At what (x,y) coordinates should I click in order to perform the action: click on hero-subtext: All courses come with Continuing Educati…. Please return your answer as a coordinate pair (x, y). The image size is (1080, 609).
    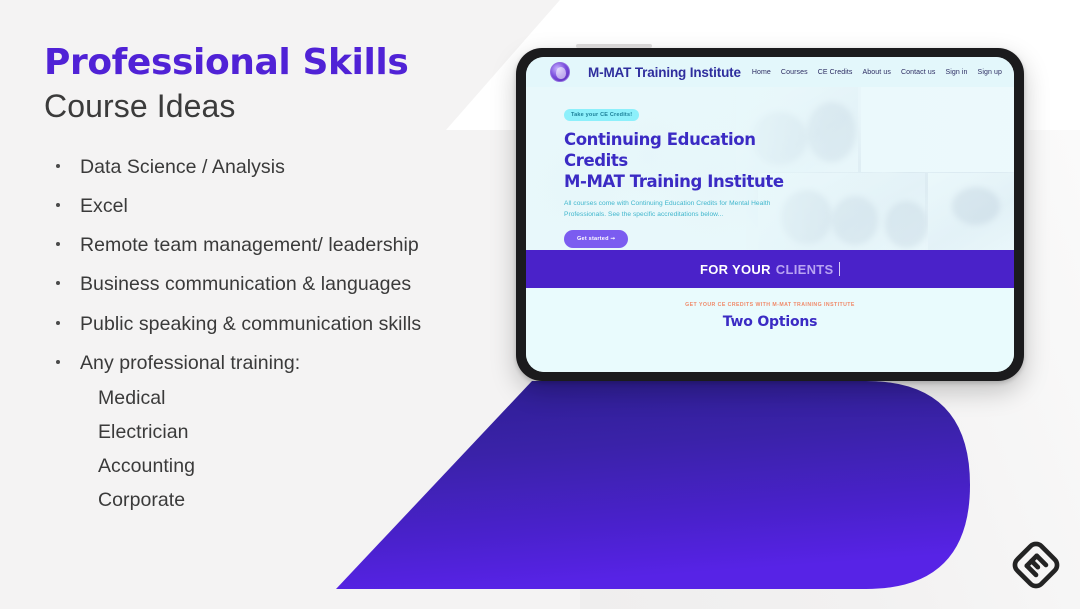
    Looking at the image, I should click on (667, 209).